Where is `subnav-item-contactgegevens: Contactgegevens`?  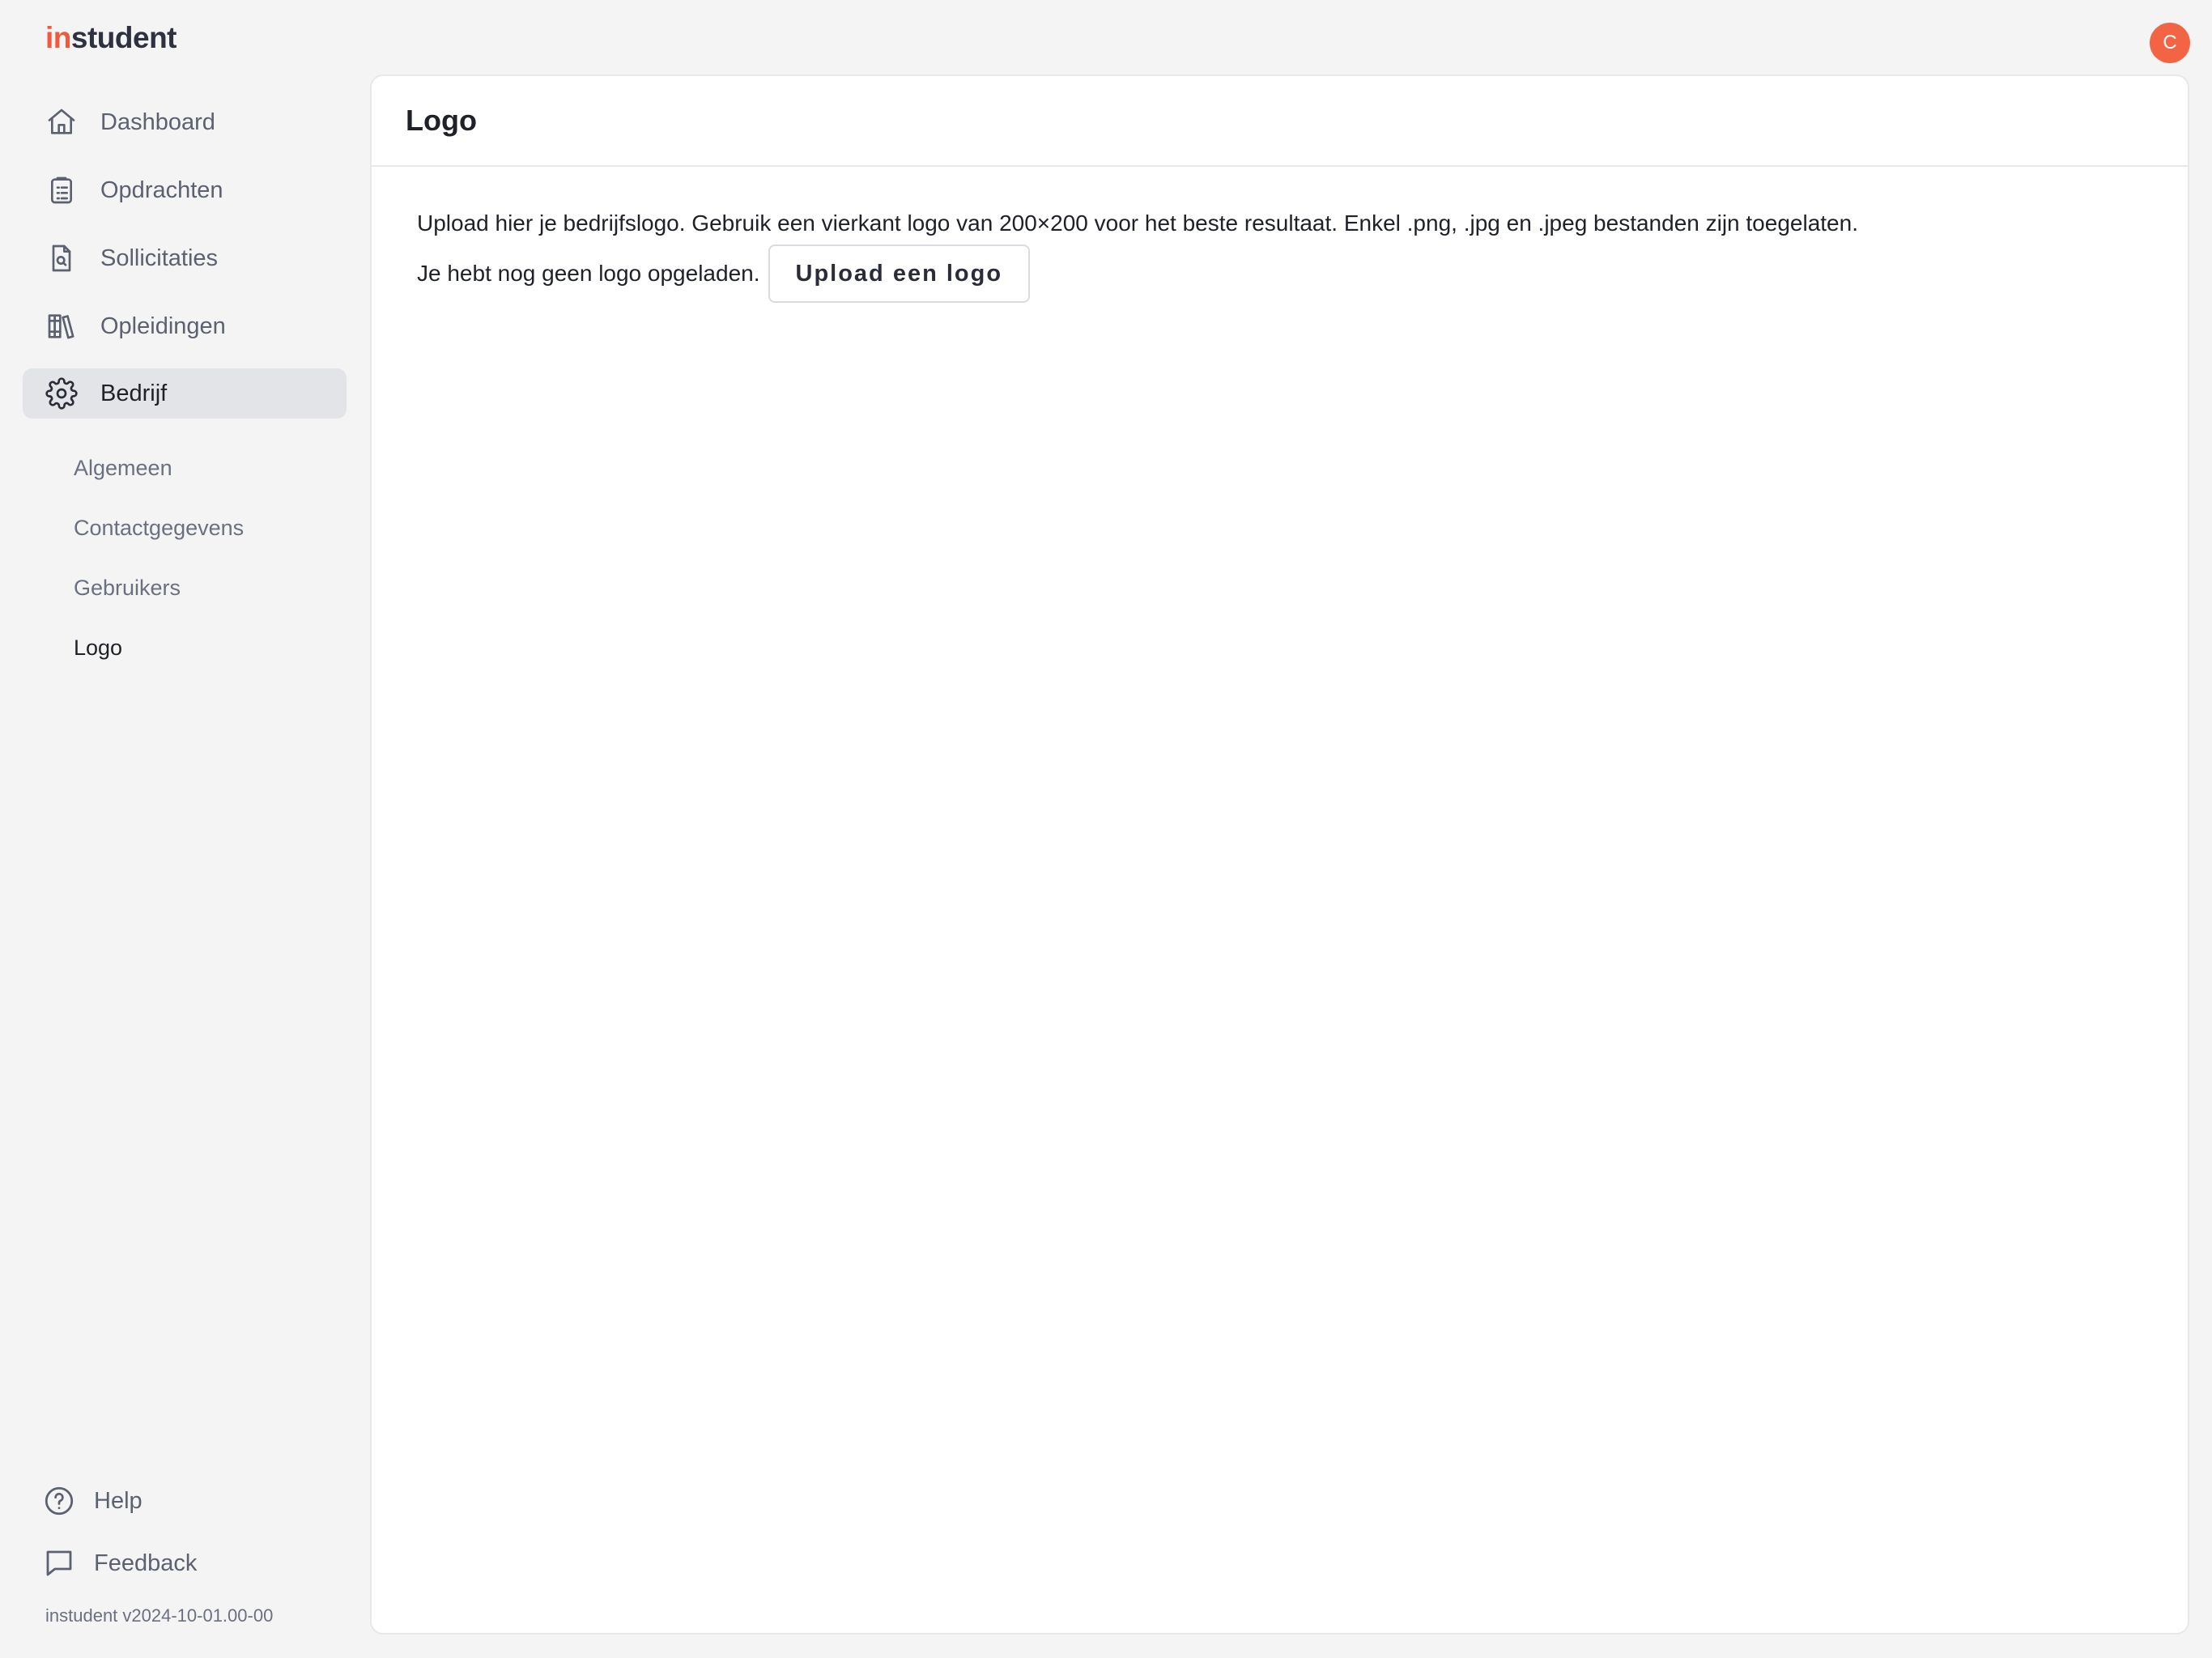
subnav-item-contactgegevens: Contactgegevens is located at coordinates (159, 528).